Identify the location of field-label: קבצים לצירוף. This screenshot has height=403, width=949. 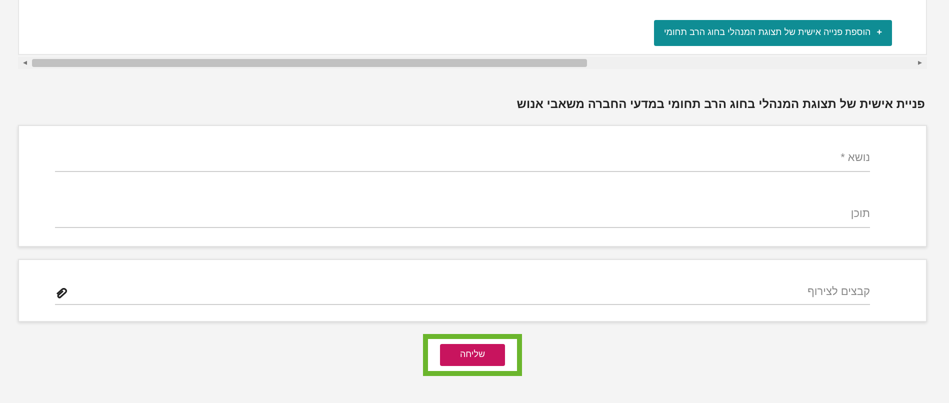
(839, 292).